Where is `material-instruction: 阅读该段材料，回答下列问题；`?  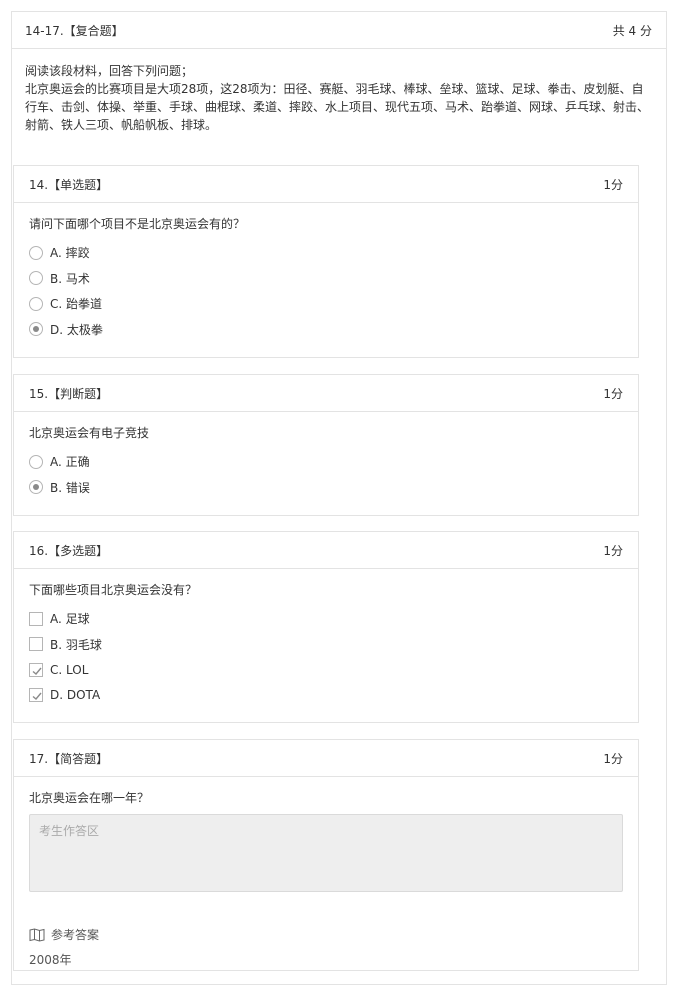 material-instruction: 阅读该段材料，回答下列问题； is located at coordinates (109, 71).